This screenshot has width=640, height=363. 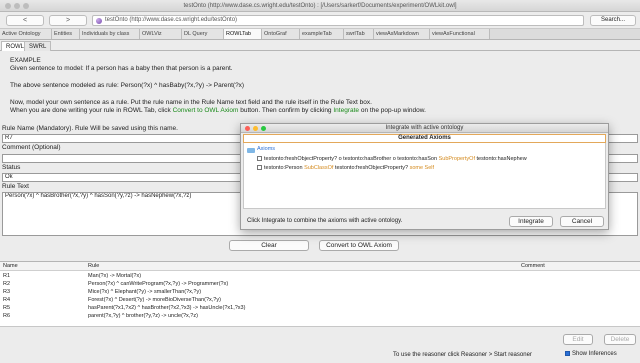 I want to click on dialog-minimize-icon, so click(x=255, y=128).